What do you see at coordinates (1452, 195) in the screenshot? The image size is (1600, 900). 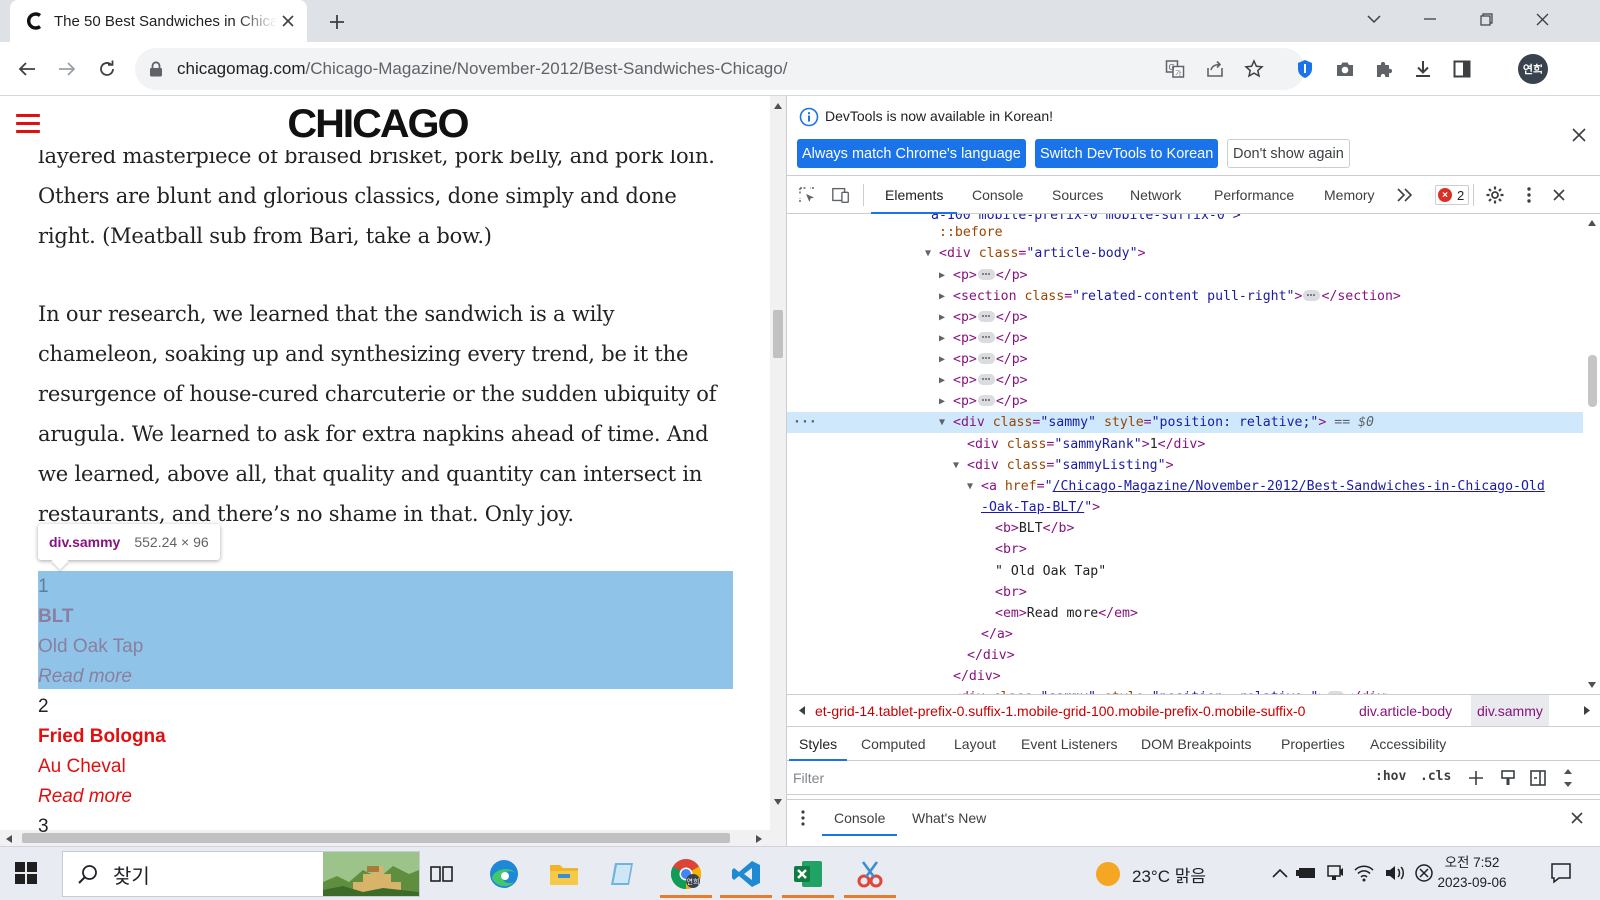 I see `error-count-badge: × 2` at bounding box center [1452, 195].